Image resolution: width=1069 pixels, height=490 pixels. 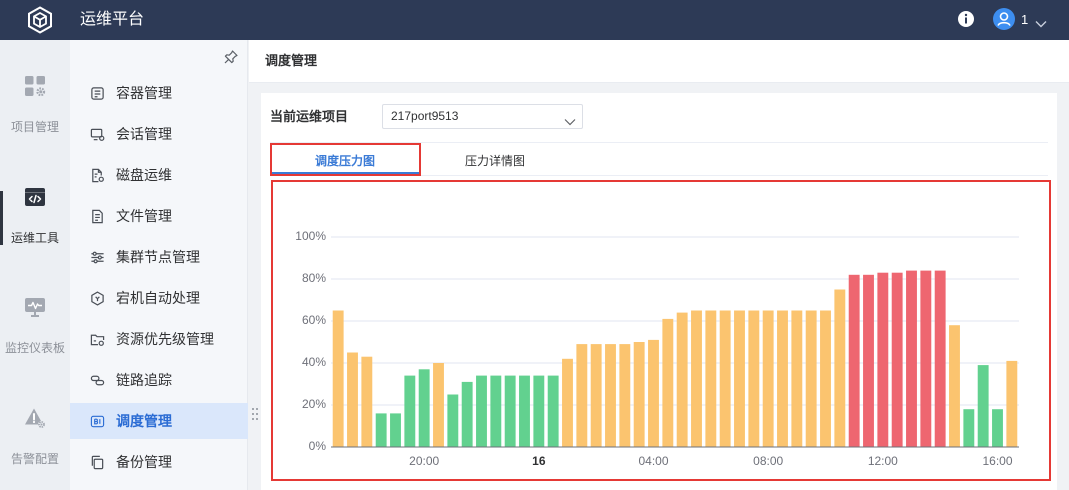 What do you see at coordinates (112, 19) in the screenshot?
I see `app-title: 运维平台` at bounding box center [112, 19].